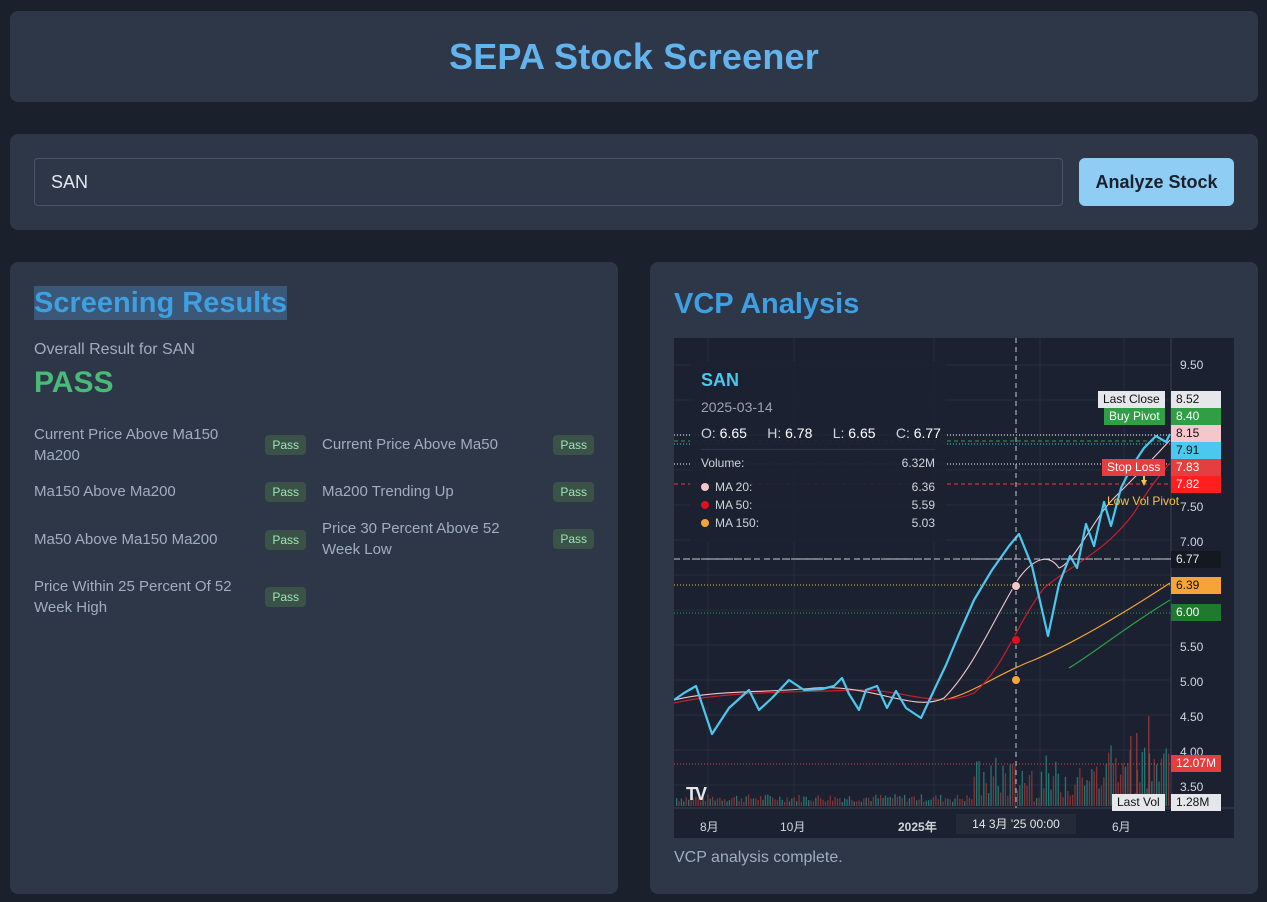 Image resolution: width=1267 pixels, height=902 pixels. Describe the element at coordinates (1192, 365) in the screenshot. I see `y-tick-label: 9.50` at that location.